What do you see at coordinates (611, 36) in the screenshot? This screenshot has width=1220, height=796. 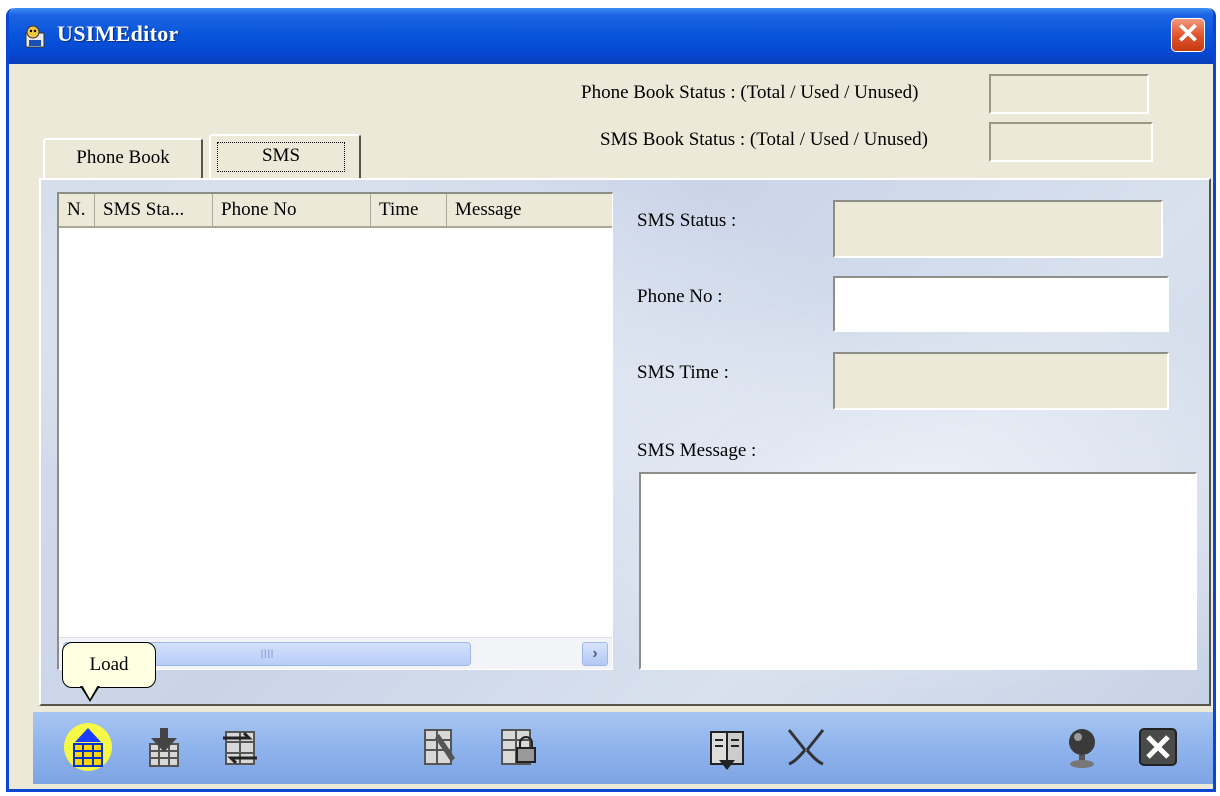 I see `title-bar: USIMEditor ✕` at bounding box center [611, 36].